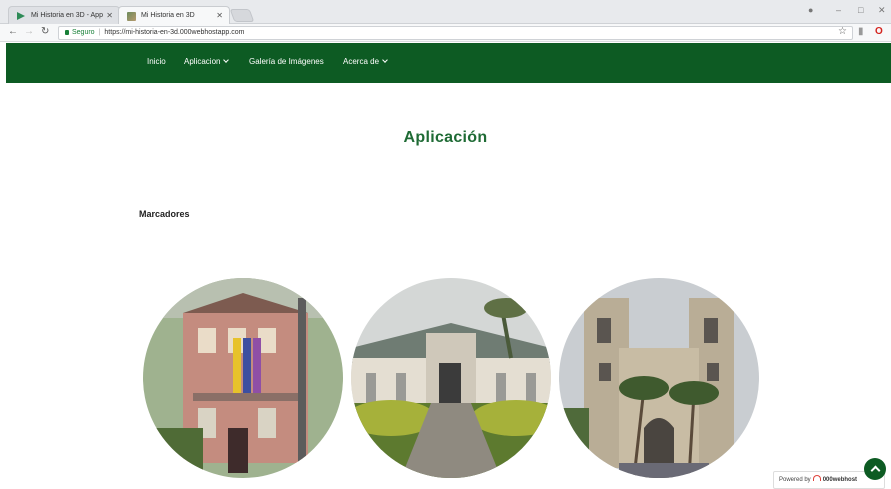 Image resolution: width=891 pixels, height=489 pixels. What do you see at coordinates (451, 378) in the screenshot?
I see `marker-image-house` at bounding box center [451, 378].